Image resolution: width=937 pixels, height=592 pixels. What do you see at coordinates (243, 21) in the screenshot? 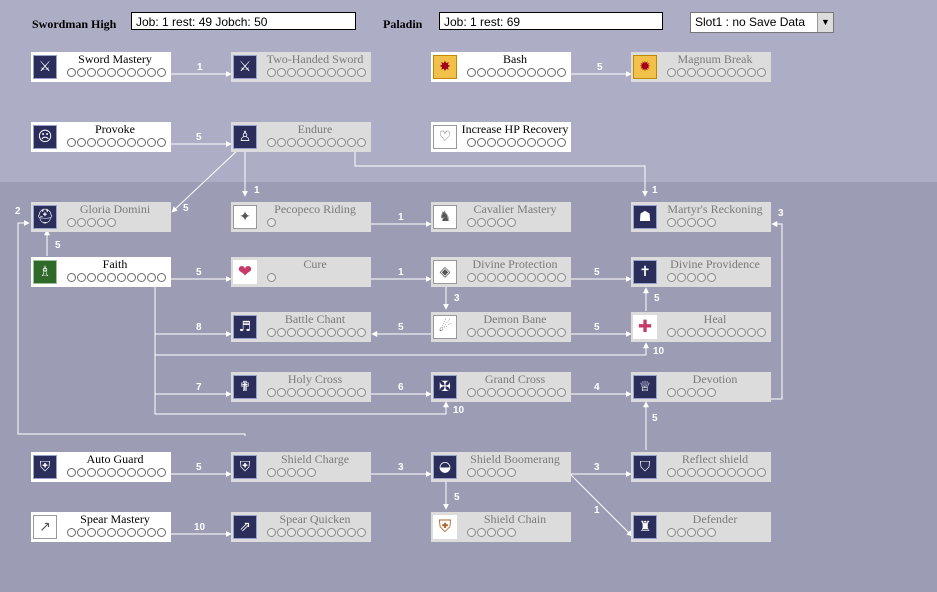
I see `class1-status-field: Job: 1 rest: 49 Jobch: 50` at bounding box center [243, 21].